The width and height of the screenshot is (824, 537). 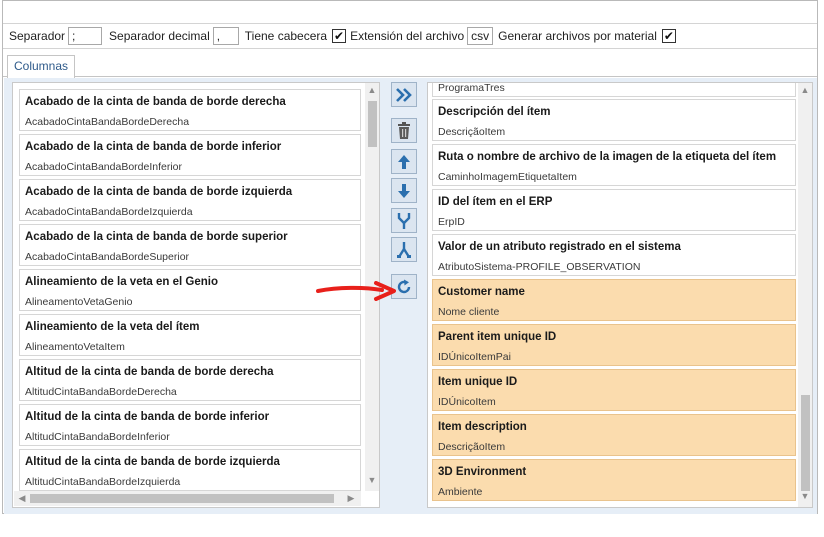 I want to click on add-all-button, so click(x=404, y=94).